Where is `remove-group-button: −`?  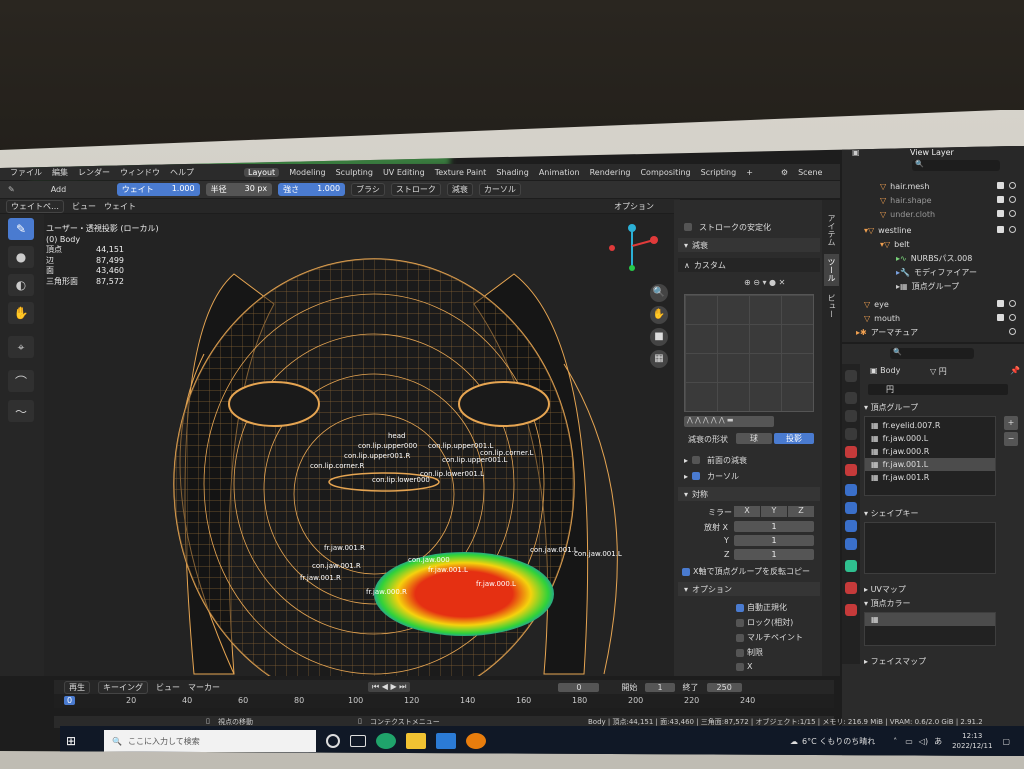 remove-group-button: − is located at coordinates (1011, 439).